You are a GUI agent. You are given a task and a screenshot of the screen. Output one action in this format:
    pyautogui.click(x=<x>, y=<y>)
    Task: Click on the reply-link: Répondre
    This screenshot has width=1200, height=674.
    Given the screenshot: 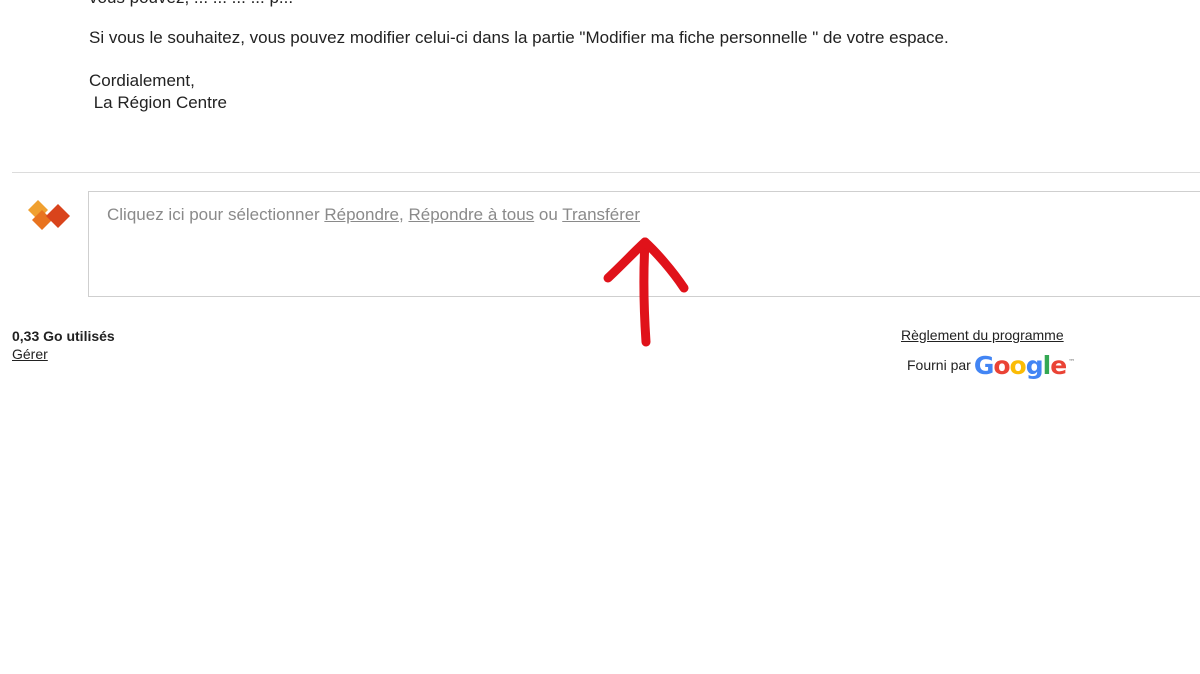 What is the action you would take?
    pyautogui.click(x=361, y=214)
    